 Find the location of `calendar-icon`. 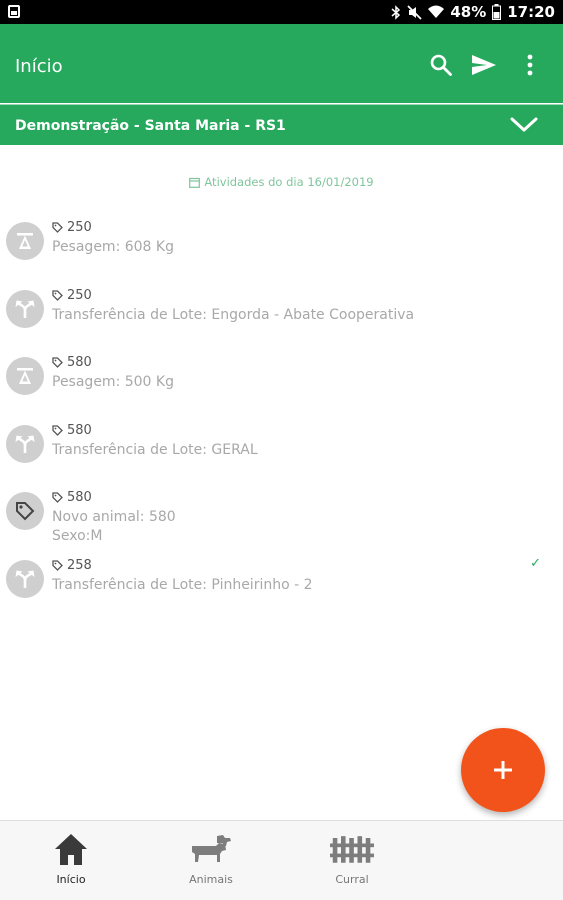

calendar-icon is located at coordinates (195, 182).